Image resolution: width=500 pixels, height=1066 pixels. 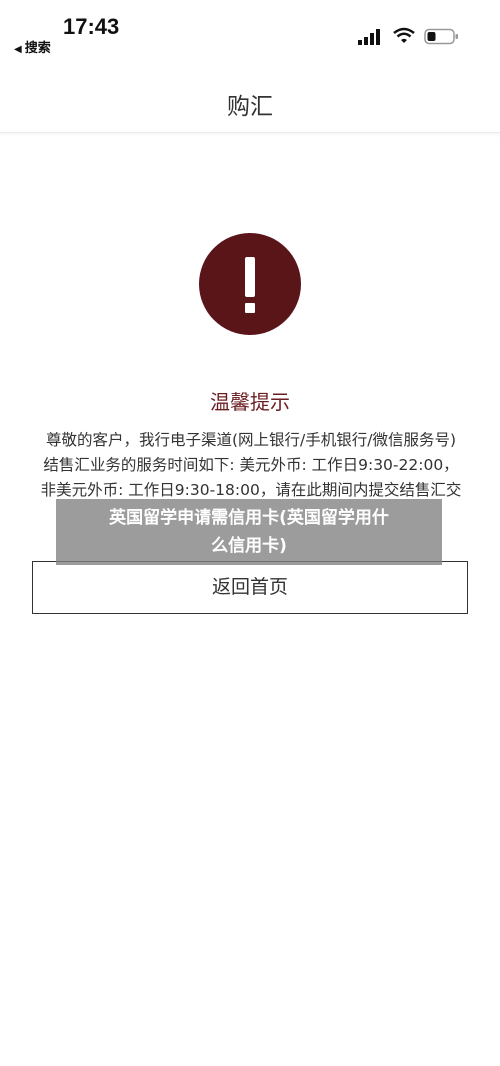 I want to click on status-bar: 17:43 ◀ 搜索, so click(x=250, y=31).